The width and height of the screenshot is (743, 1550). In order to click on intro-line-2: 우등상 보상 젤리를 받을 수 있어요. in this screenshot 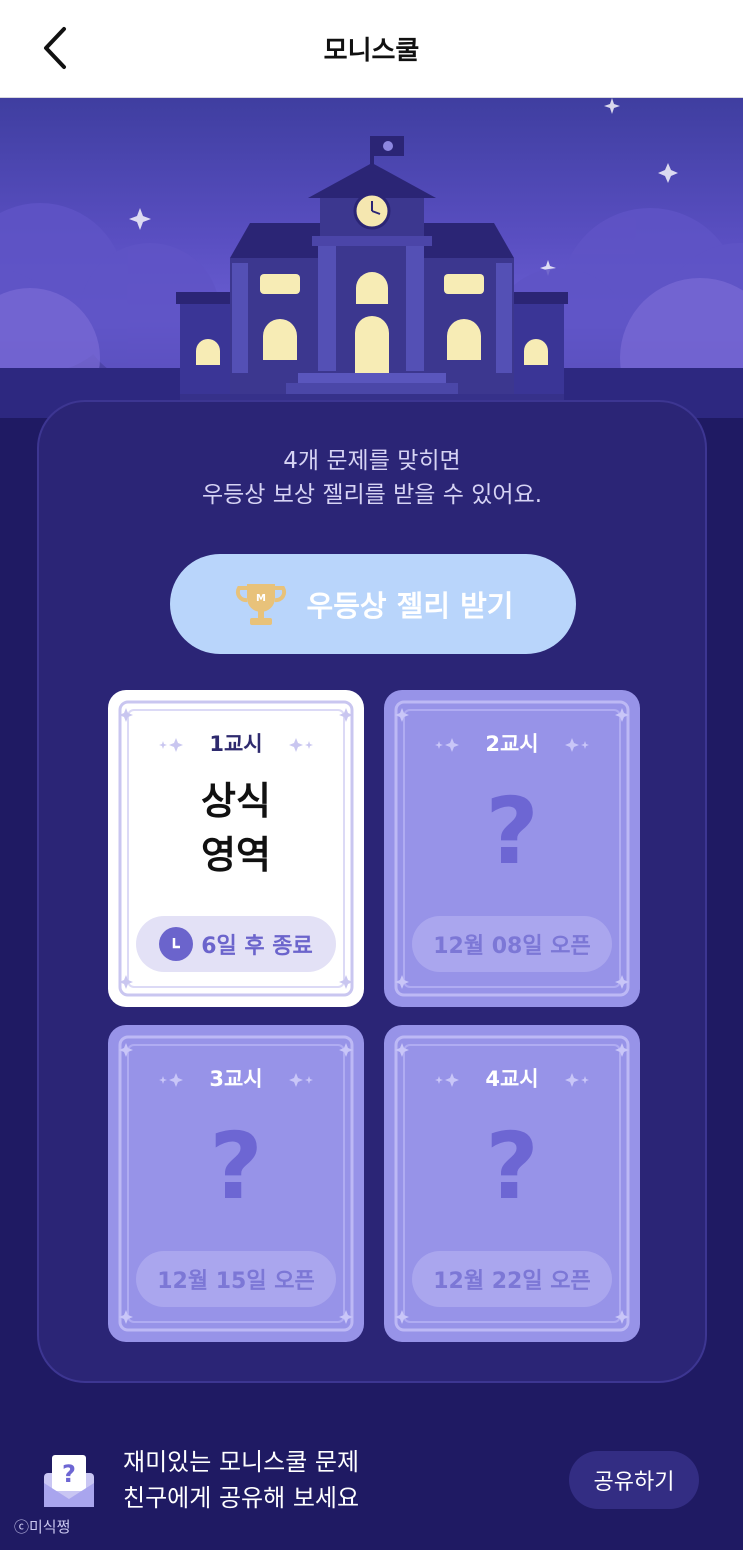, I will do `click(372, 495)`.